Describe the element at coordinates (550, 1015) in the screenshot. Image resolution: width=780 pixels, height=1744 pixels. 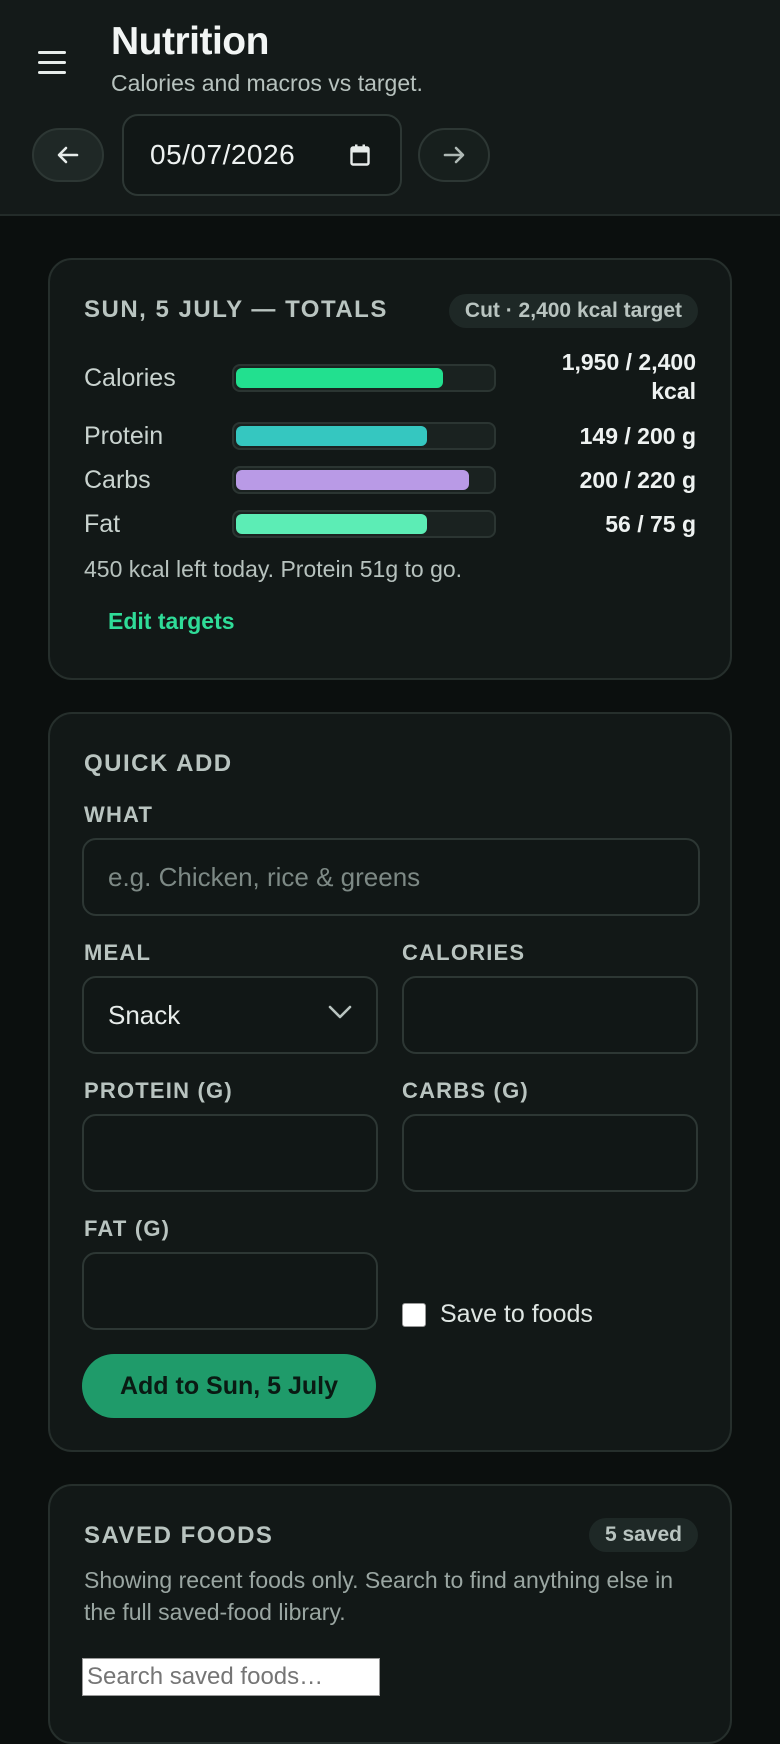
I see `calories-input` at that location.